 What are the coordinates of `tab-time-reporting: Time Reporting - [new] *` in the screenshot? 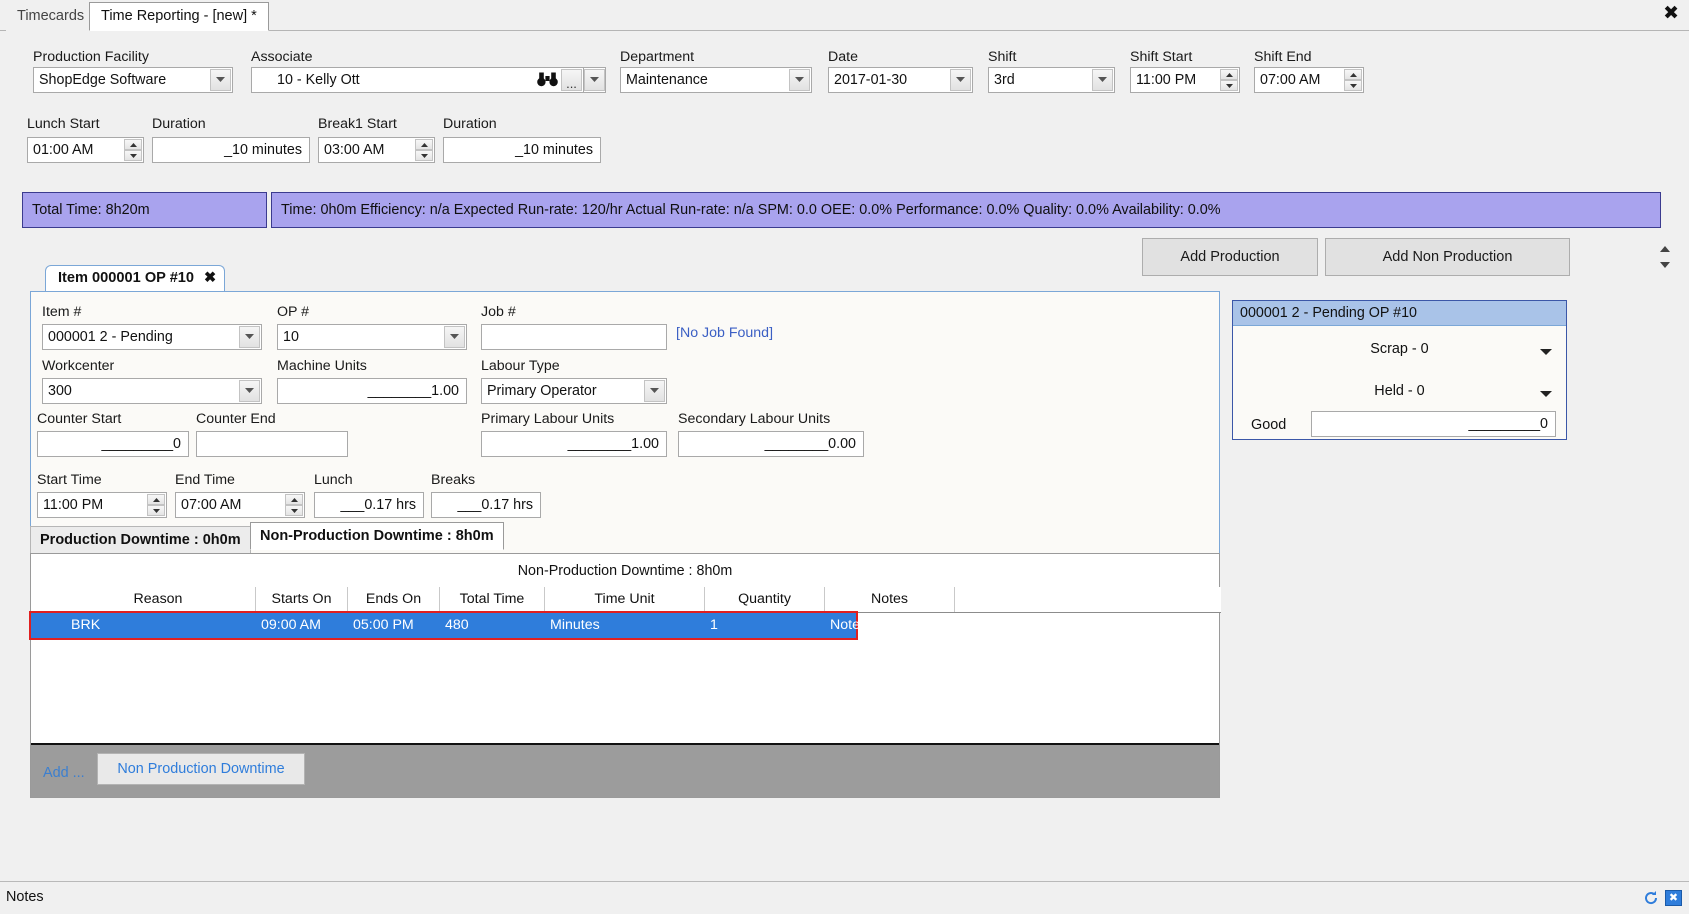 It's located at (179, 16).